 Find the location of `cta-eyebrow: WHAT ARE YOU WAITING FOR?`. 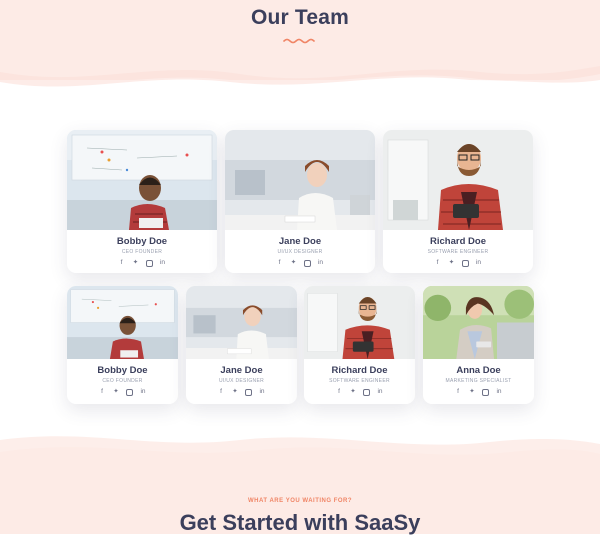

cta-eyebrow: WHAT ARE YOU WAITING FOR? is located at coordinates (300, 501).